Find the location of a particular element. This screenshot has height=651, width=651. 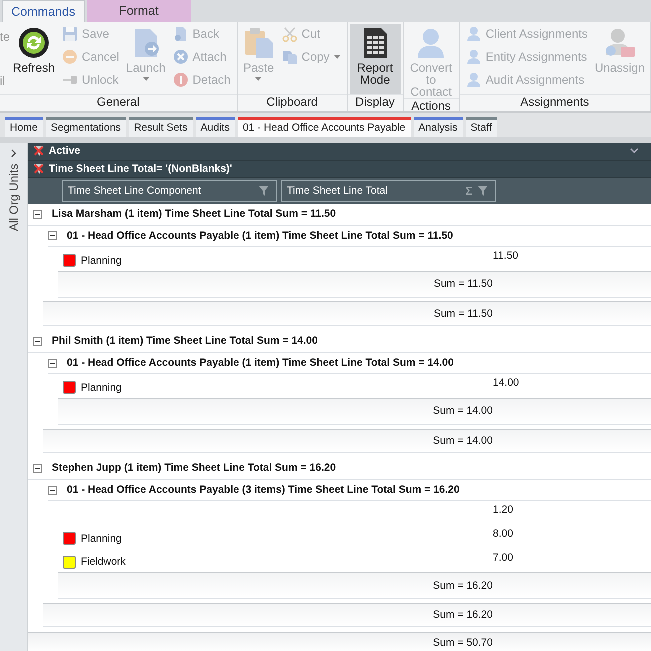

chevron-down-icon is located at coordinates (634, 151).